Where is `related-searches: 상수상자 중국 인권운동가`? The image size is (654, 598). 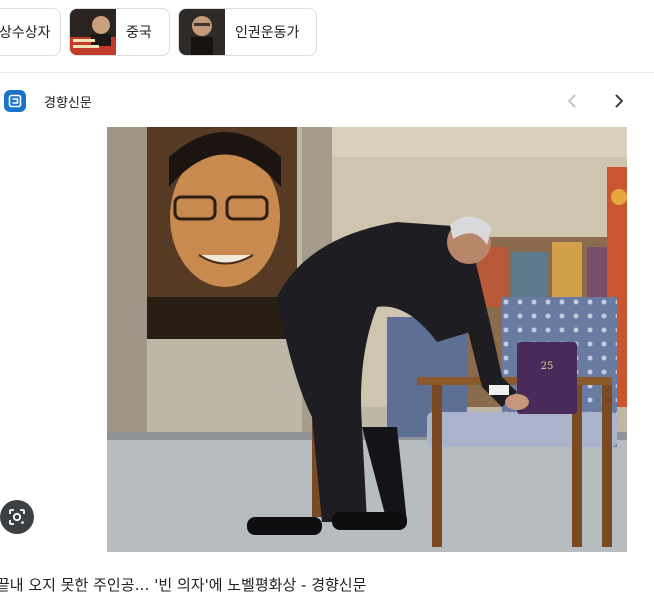 related-searches: 상수상자 중국 인권운동가 is located at coordinates (327, 35).